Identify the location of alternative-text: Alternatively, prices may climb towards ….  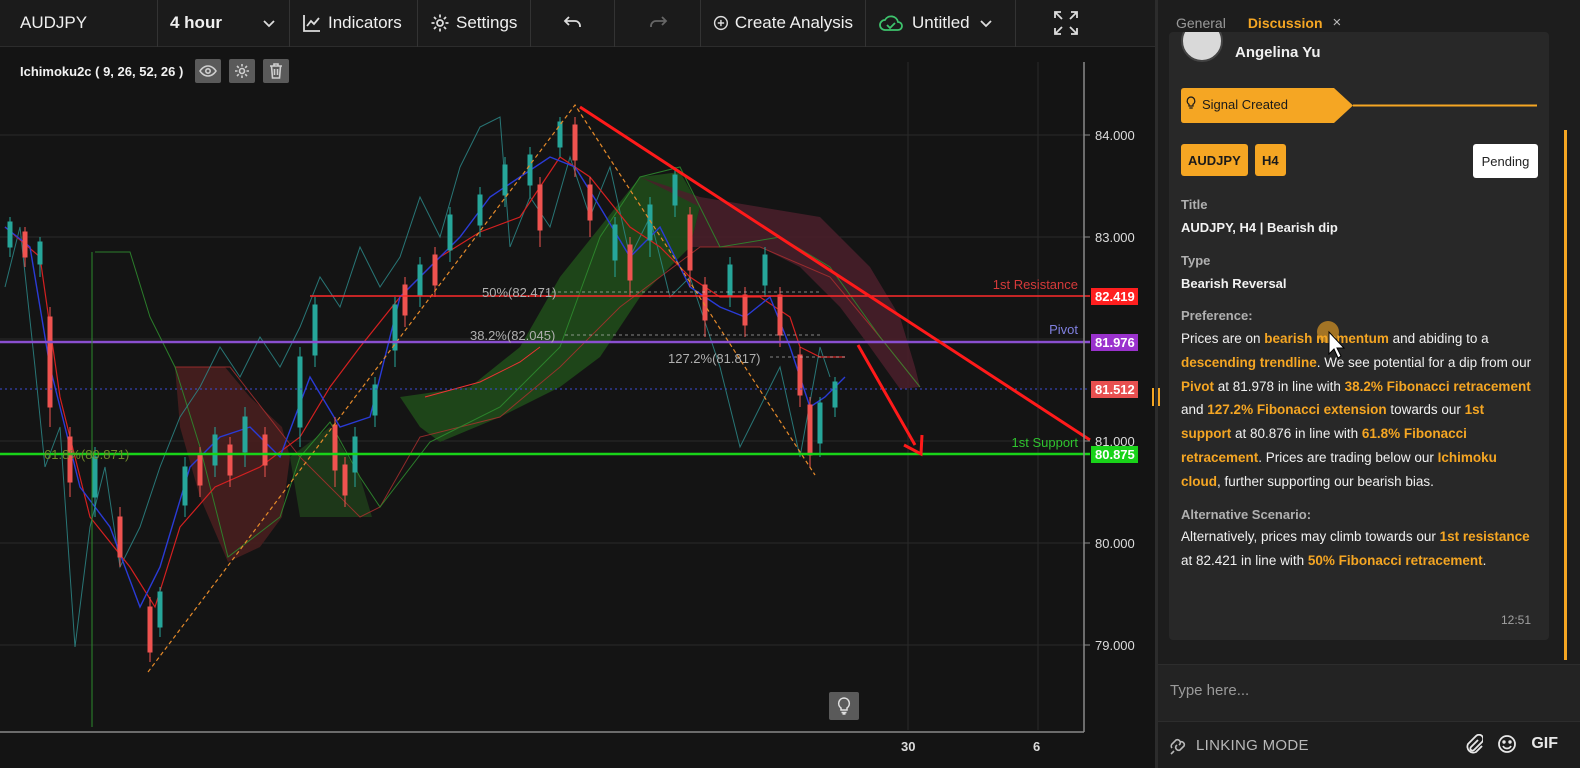
(1355, 548).